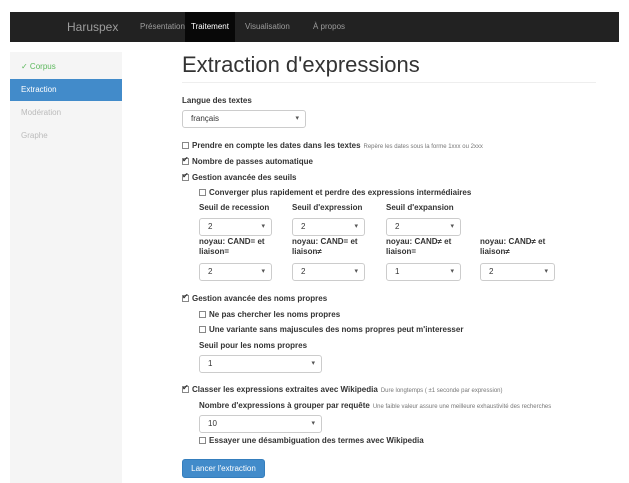  What do you see at coordinates (41, 112) in the screenshot?
I see `sidebar-item-moderation: Modération` at bounding box center [41, 112].